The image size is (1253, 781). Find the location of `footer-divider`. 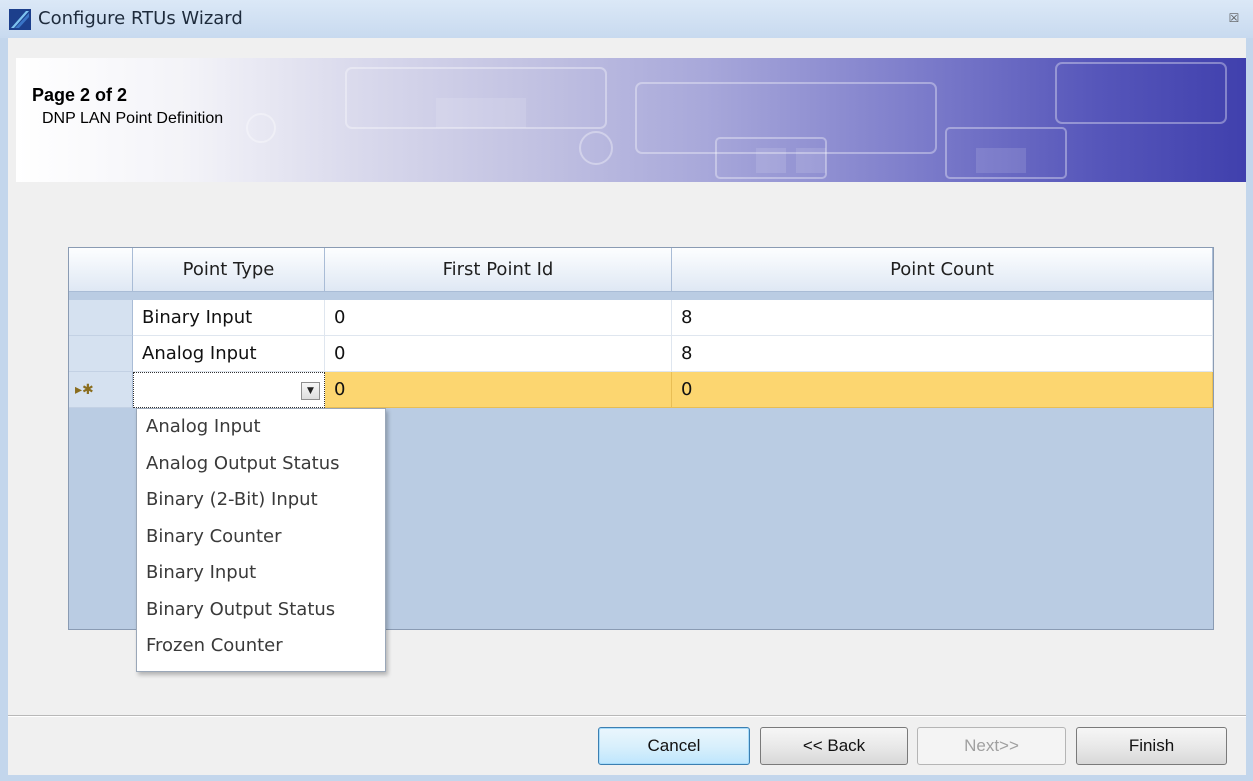

footer-divider is located at coordinates (627, 716).